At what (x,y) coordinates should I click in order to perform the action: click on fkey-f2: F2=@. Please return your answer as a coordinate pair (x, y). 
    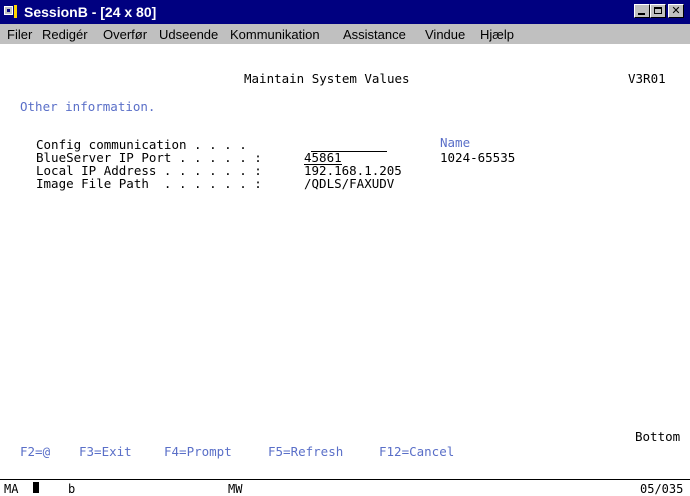
    Looking at the image, I should click on (35, 451).